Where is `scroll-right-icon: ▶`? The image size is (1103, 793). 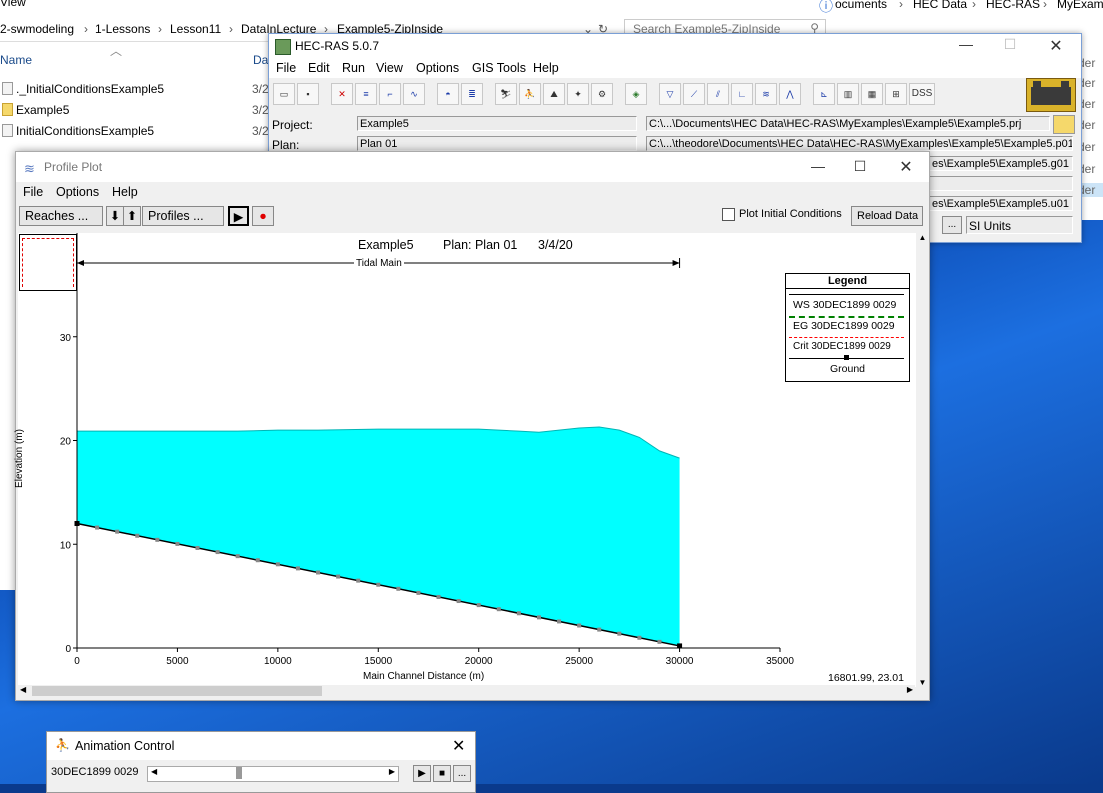
scroll-right-icon: ▶ is located at coordinates (910, 689).